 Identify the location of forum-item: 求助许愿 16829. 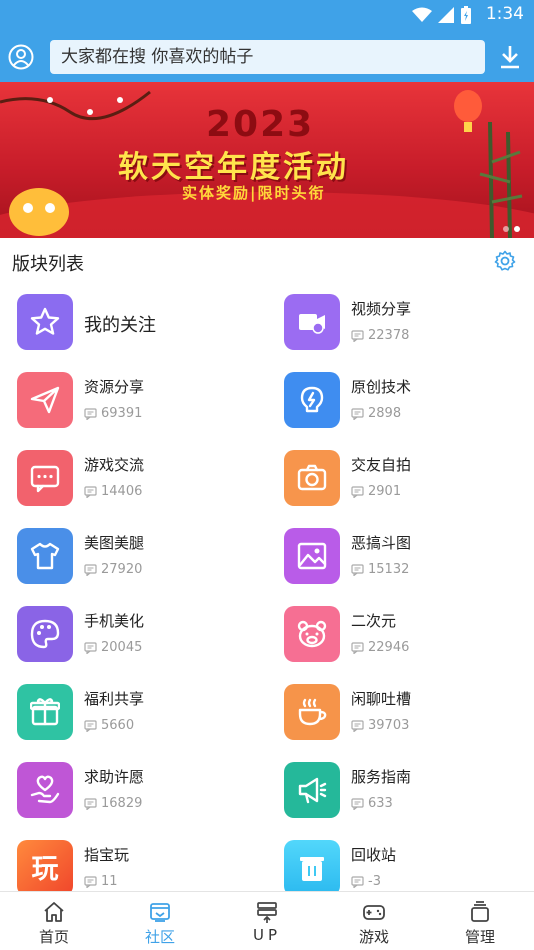
(142, 791).